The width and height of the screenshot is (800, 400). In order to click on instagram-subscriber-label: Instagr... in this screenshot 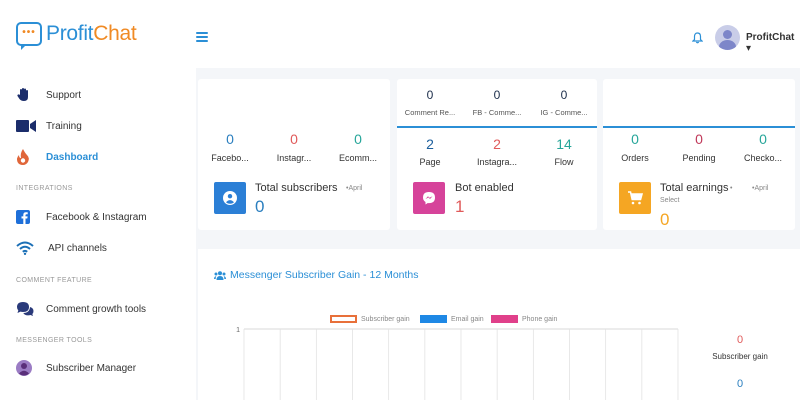, I will do `click(294, 158)`.